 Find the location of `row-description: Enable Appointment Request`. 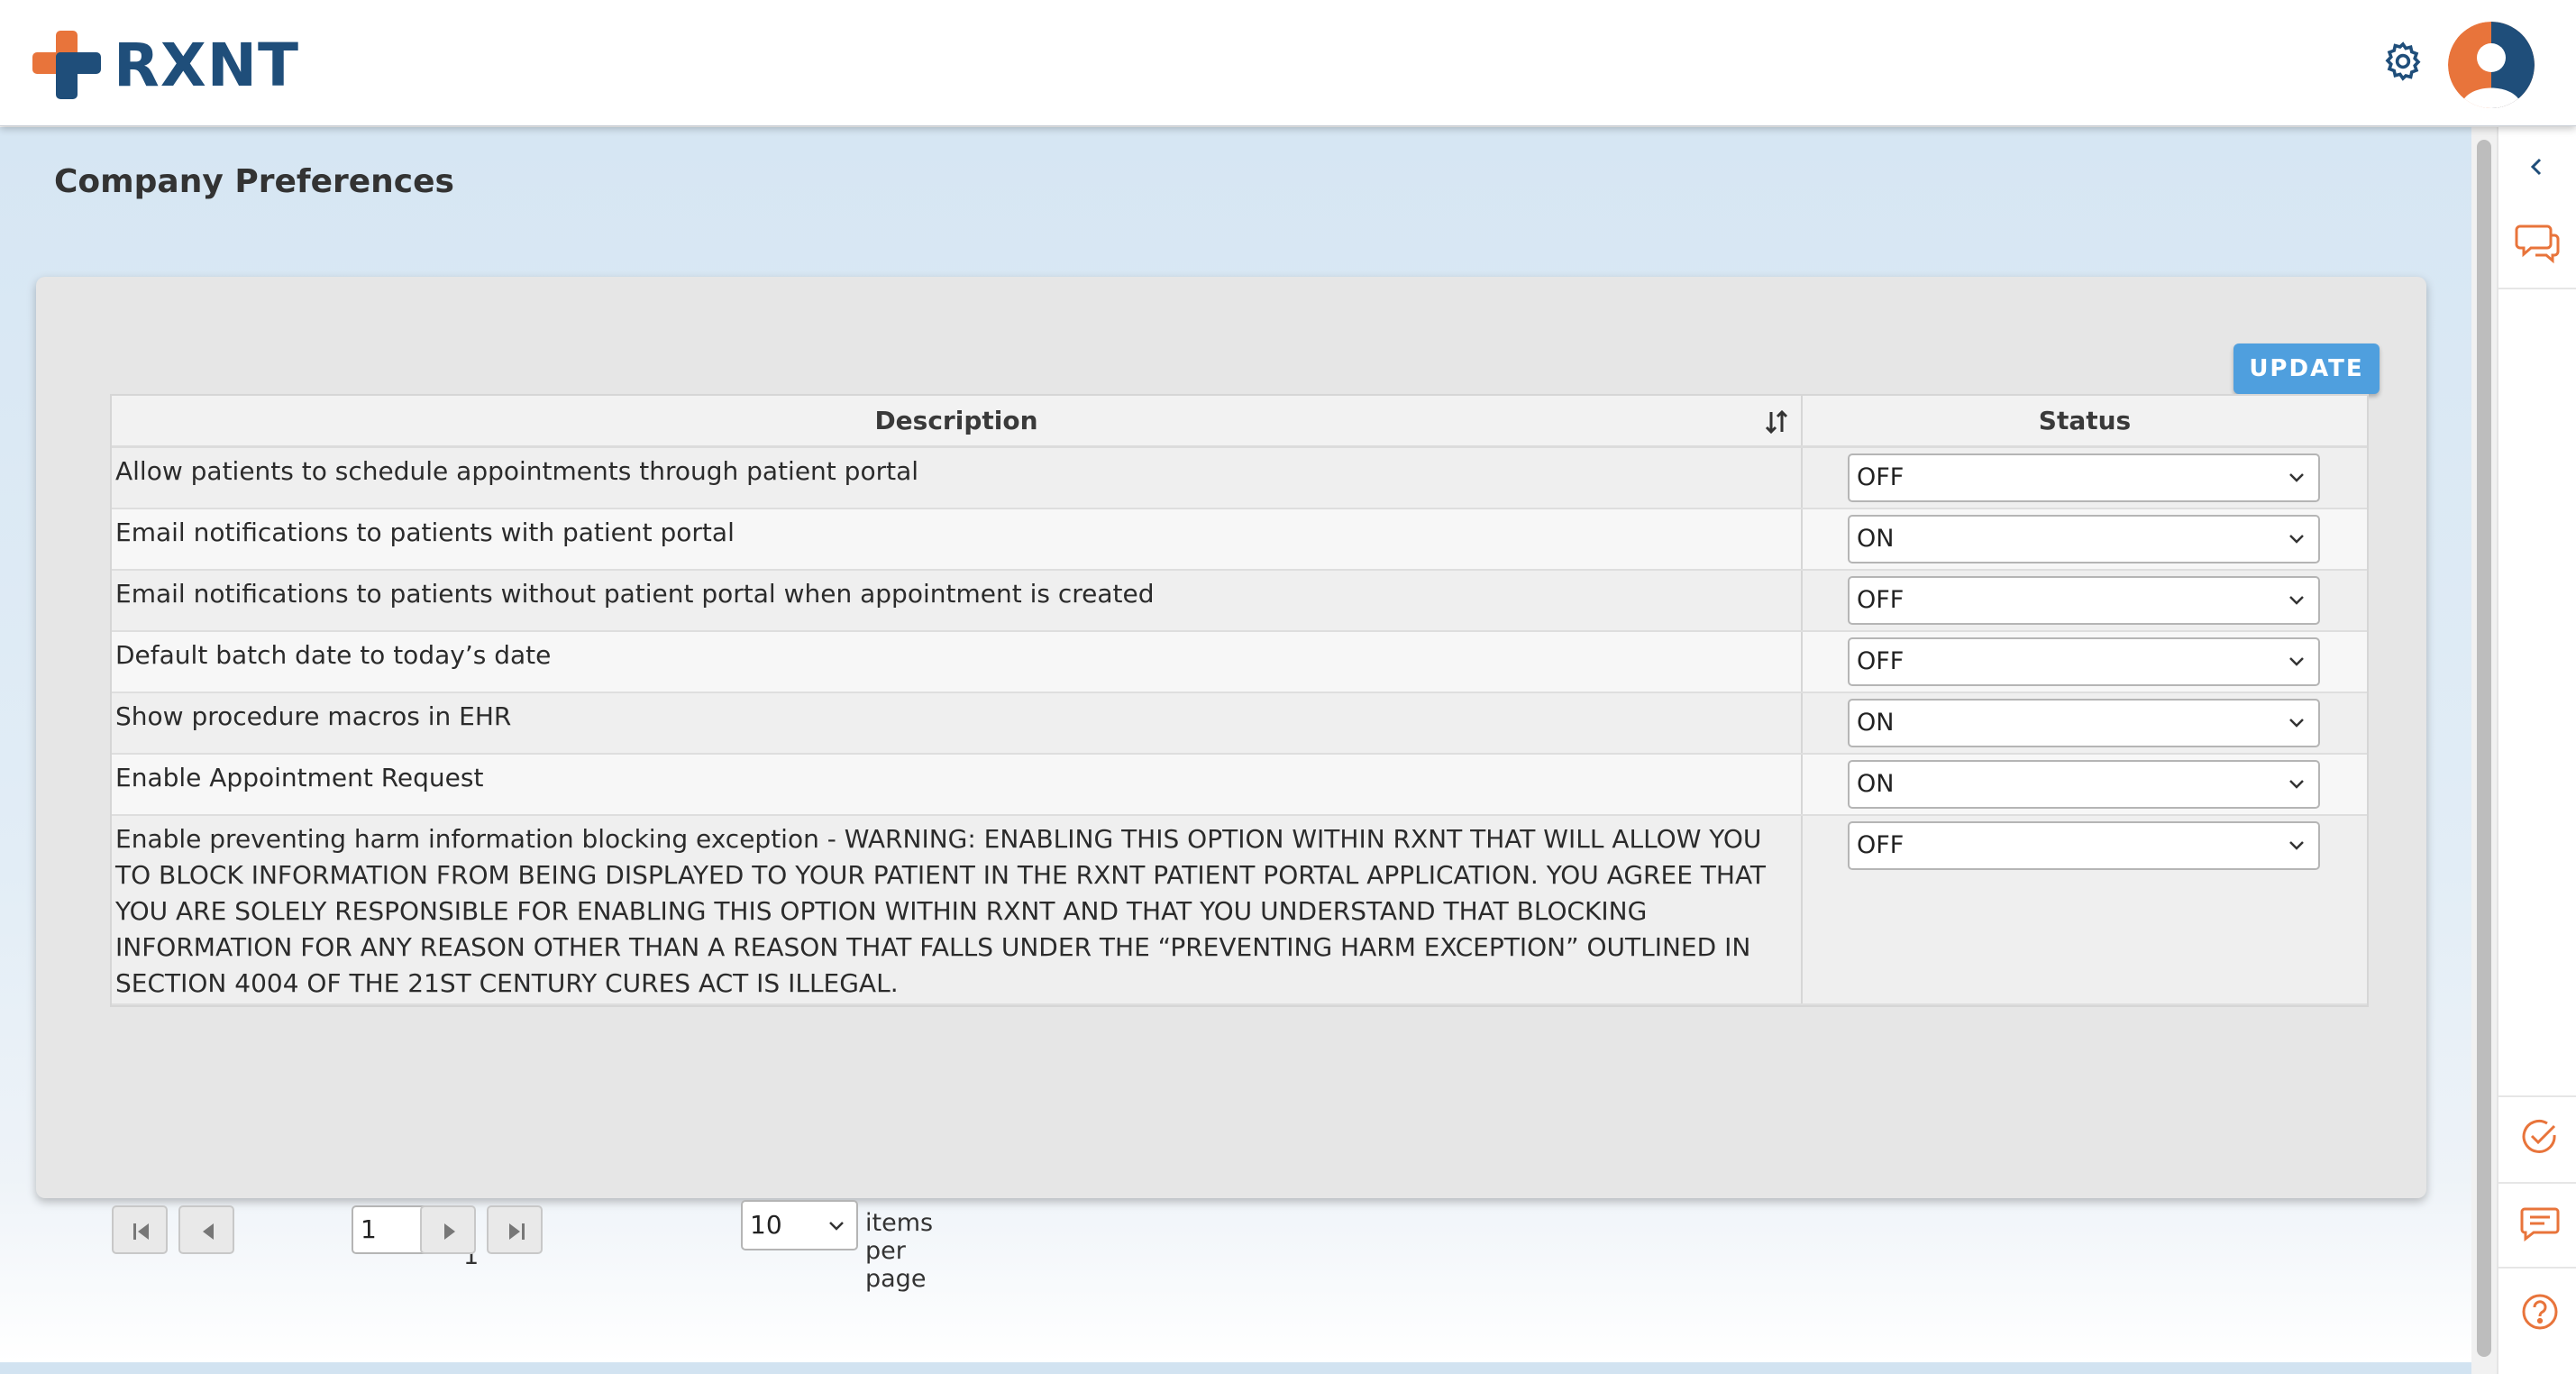

row-description: Enable Appointment Request is located at coordinates (958, 784).